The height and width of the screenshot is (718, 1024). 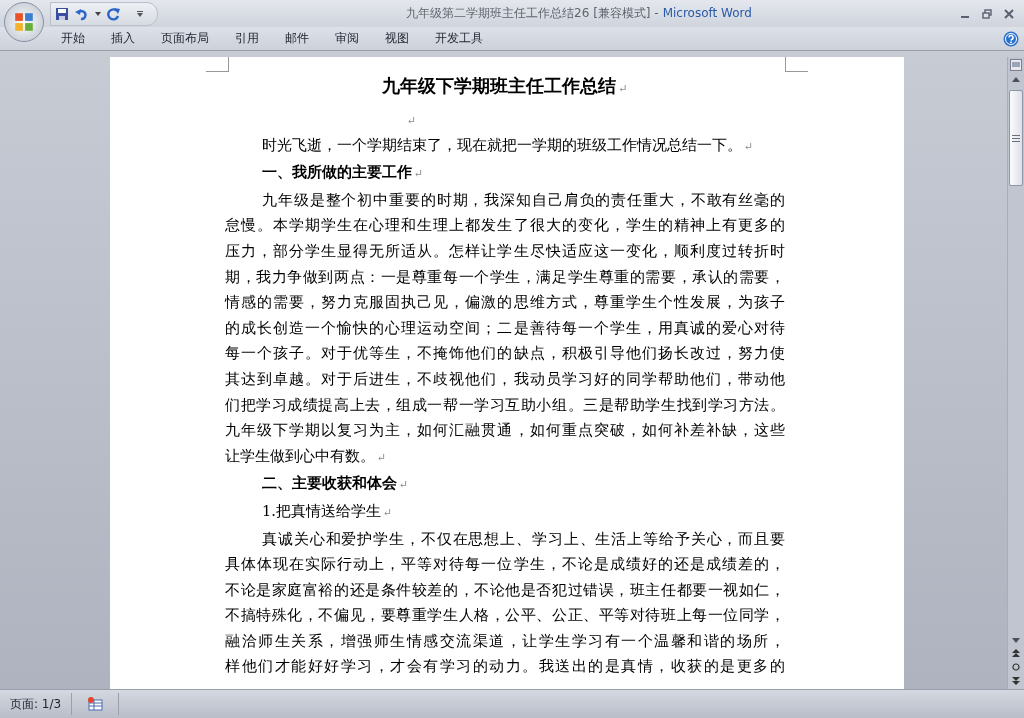 What do you see at coordinates (82, 13) in the screenshot?
I see `undo-icon` at bounding box center [82, 13].